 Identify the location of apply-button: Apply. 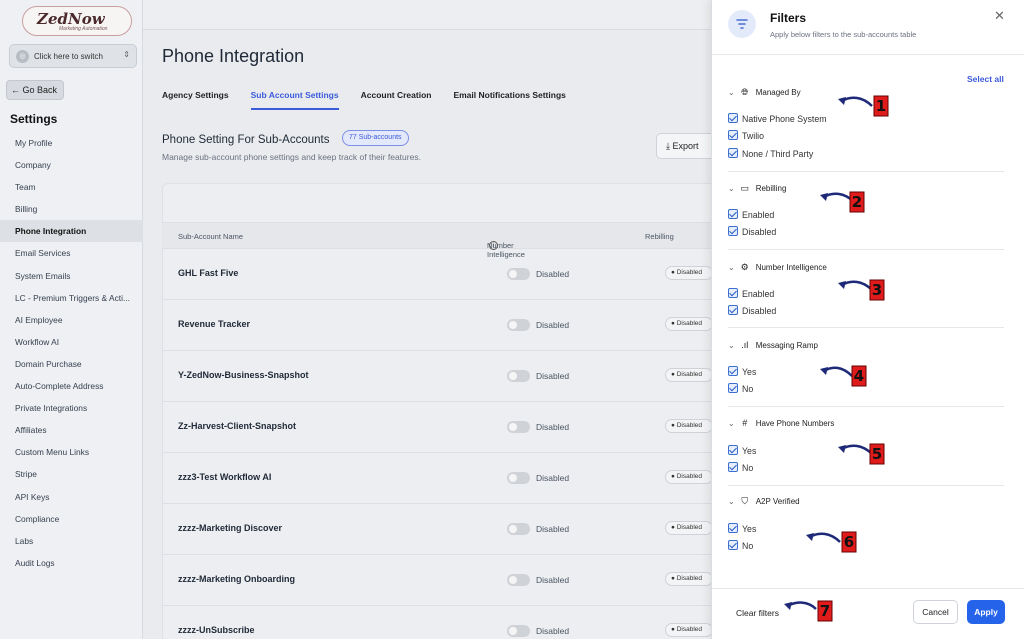
(986, 612).